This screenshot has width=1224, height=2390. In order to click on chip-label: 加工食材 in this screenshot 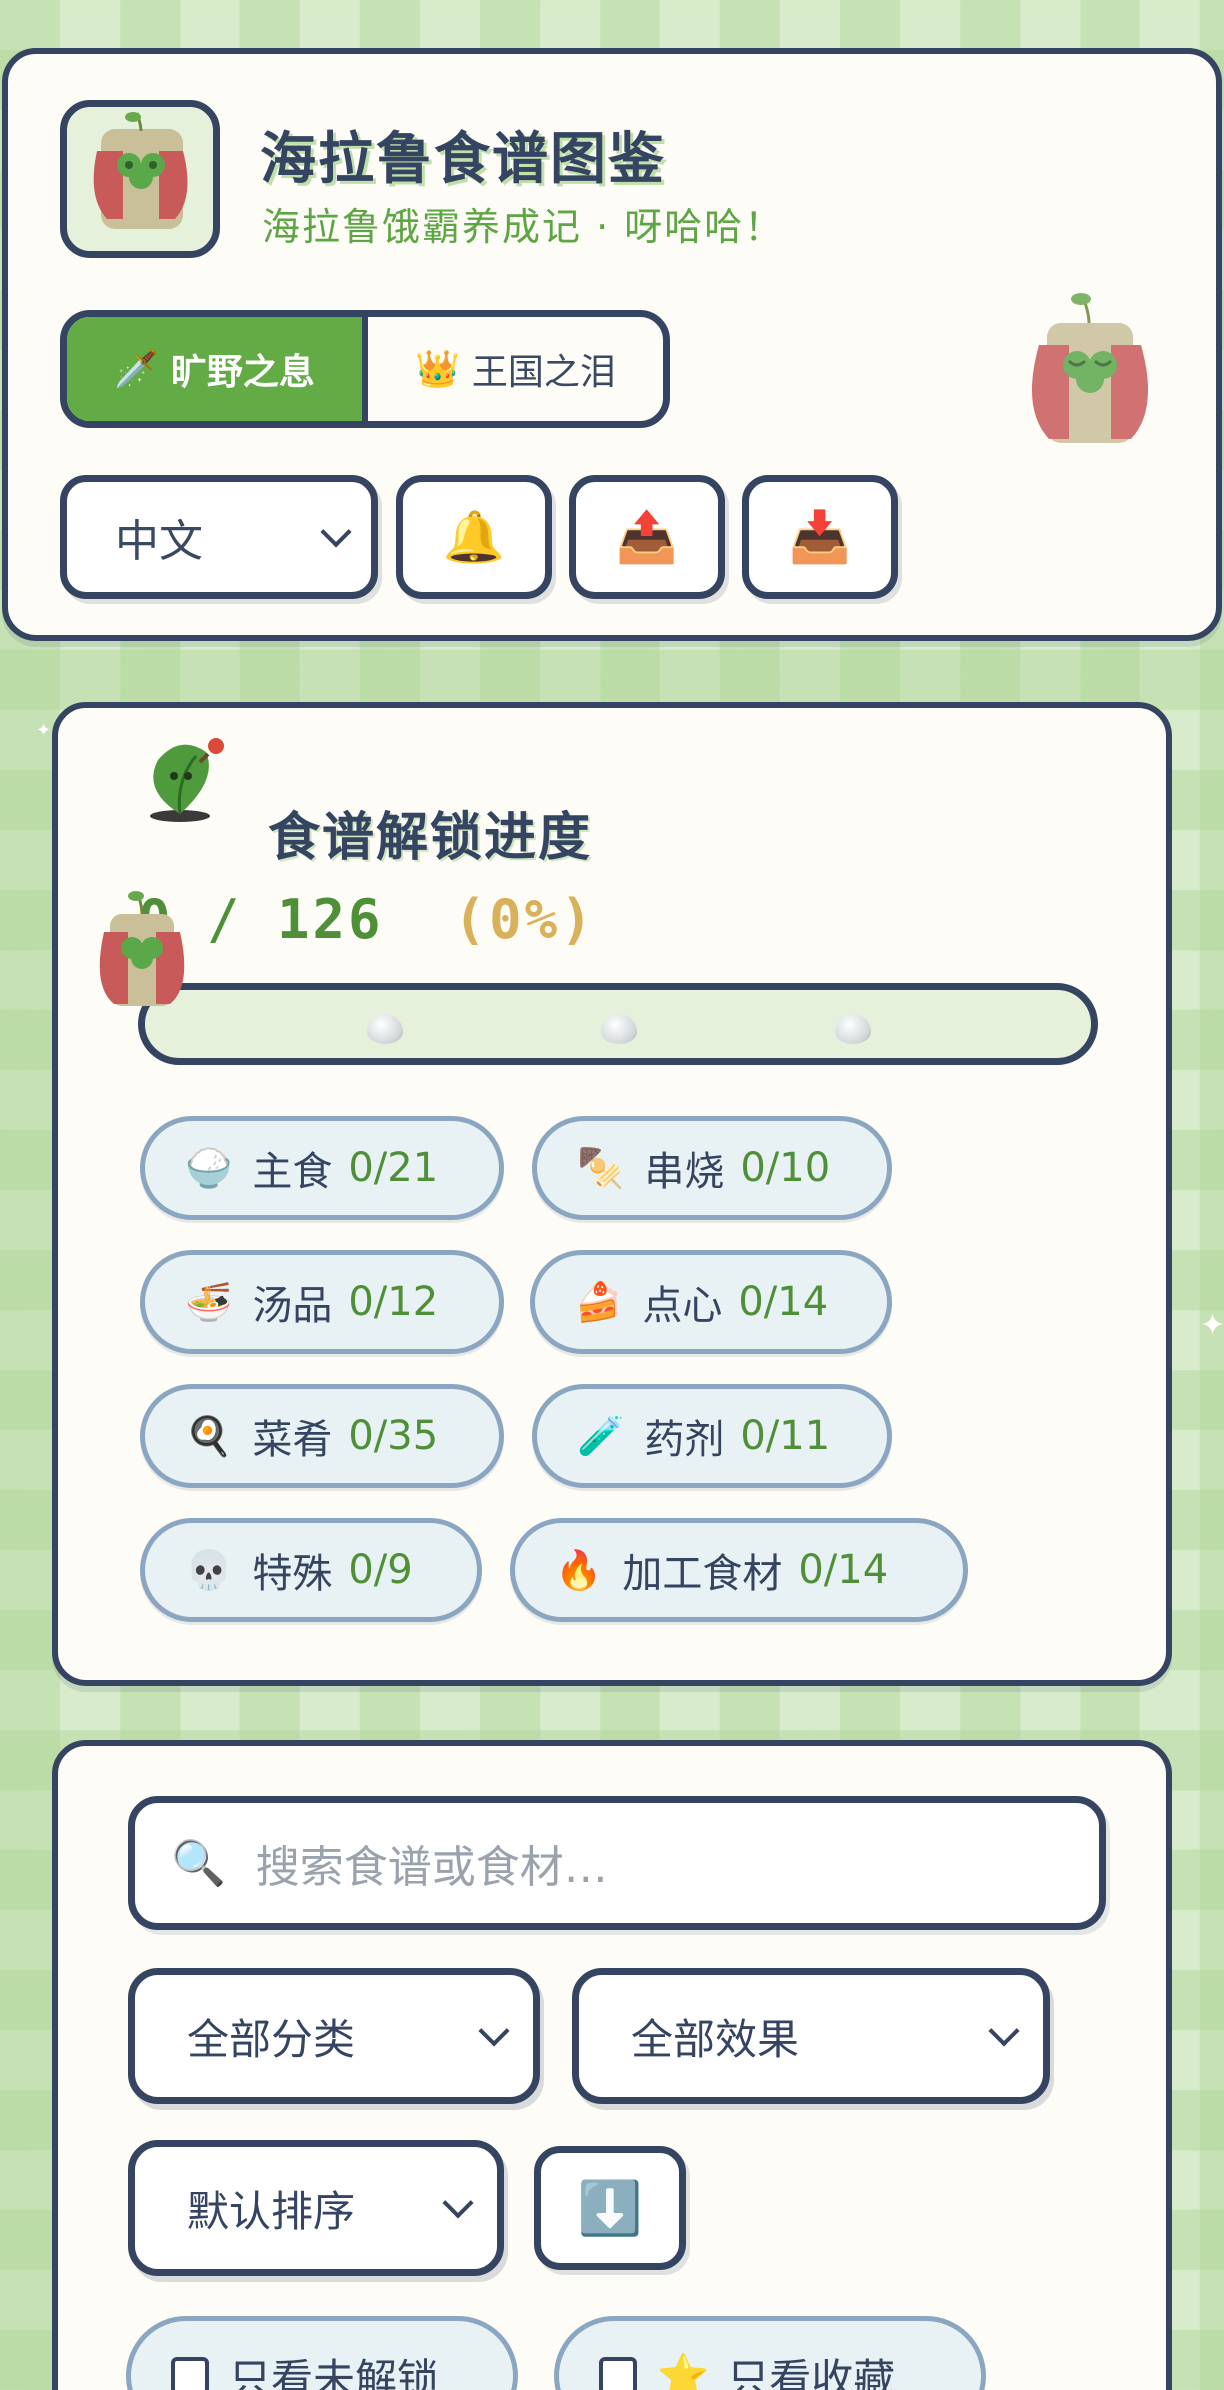, I will do `click(702, 1574)`.